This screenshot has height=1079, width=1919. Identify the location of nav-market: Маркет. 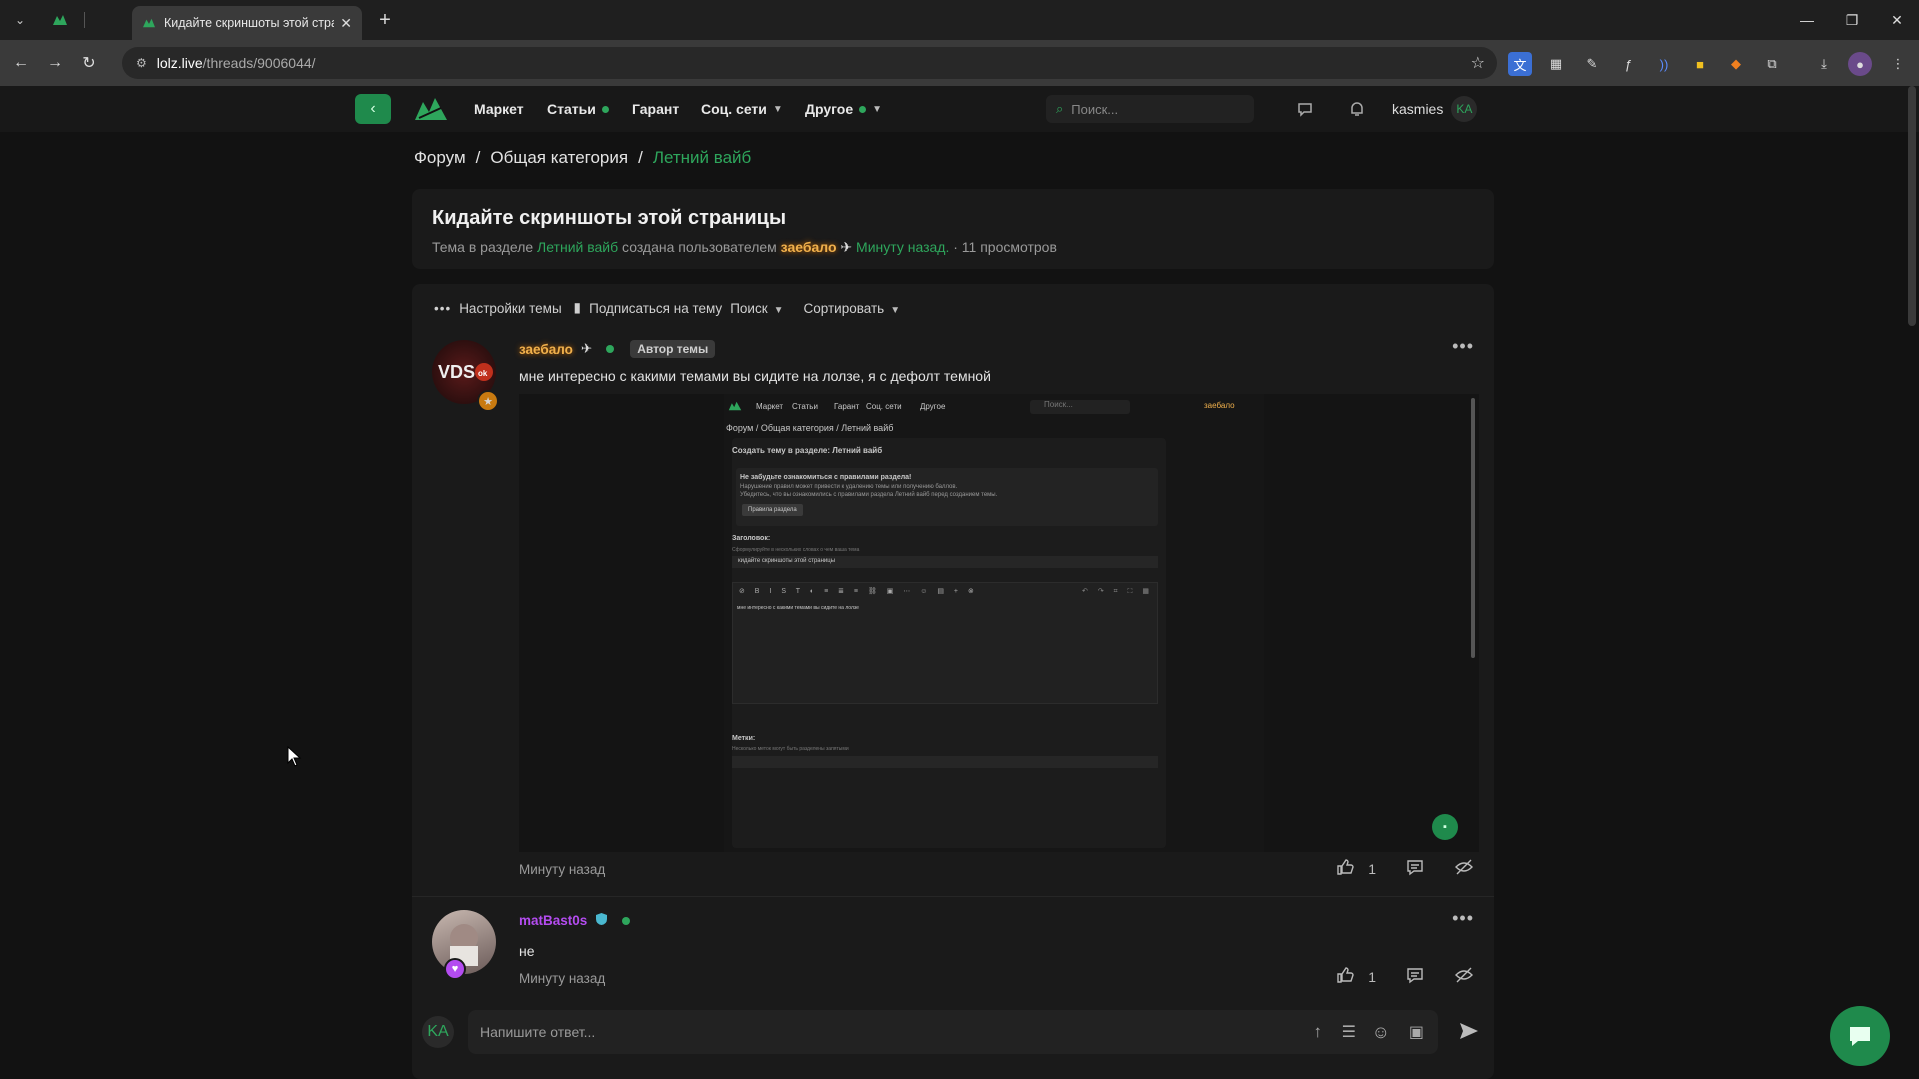
(499, 109).